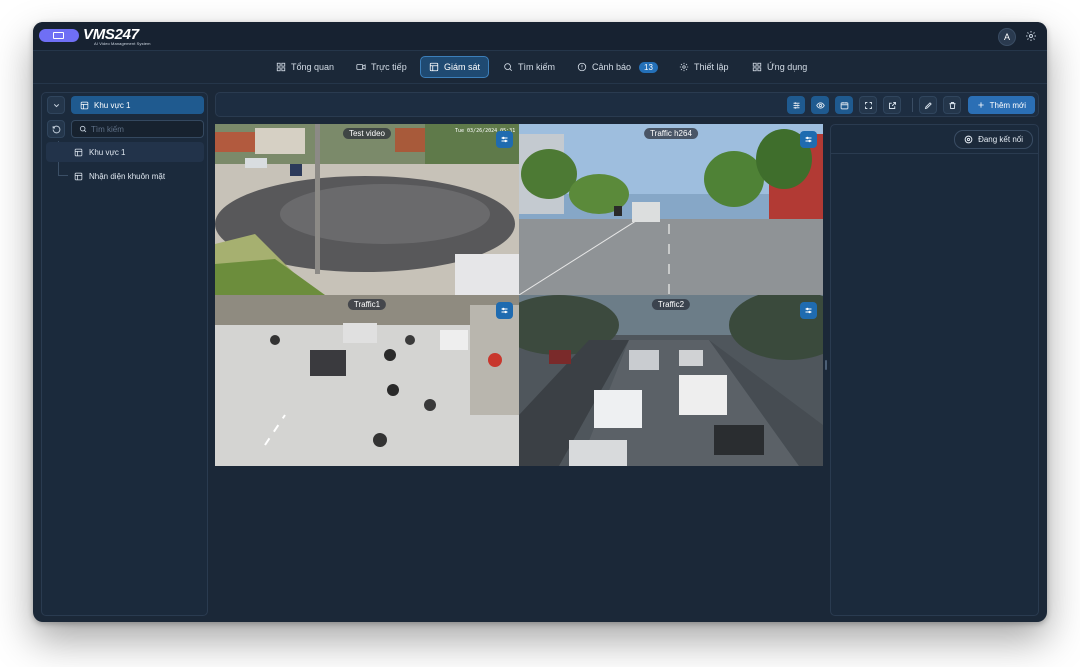  What do you see at coordinates (934, 139) in the screenshot?
I see `event-panel-header: Đang kết nối` at bounding box center [934, 139].